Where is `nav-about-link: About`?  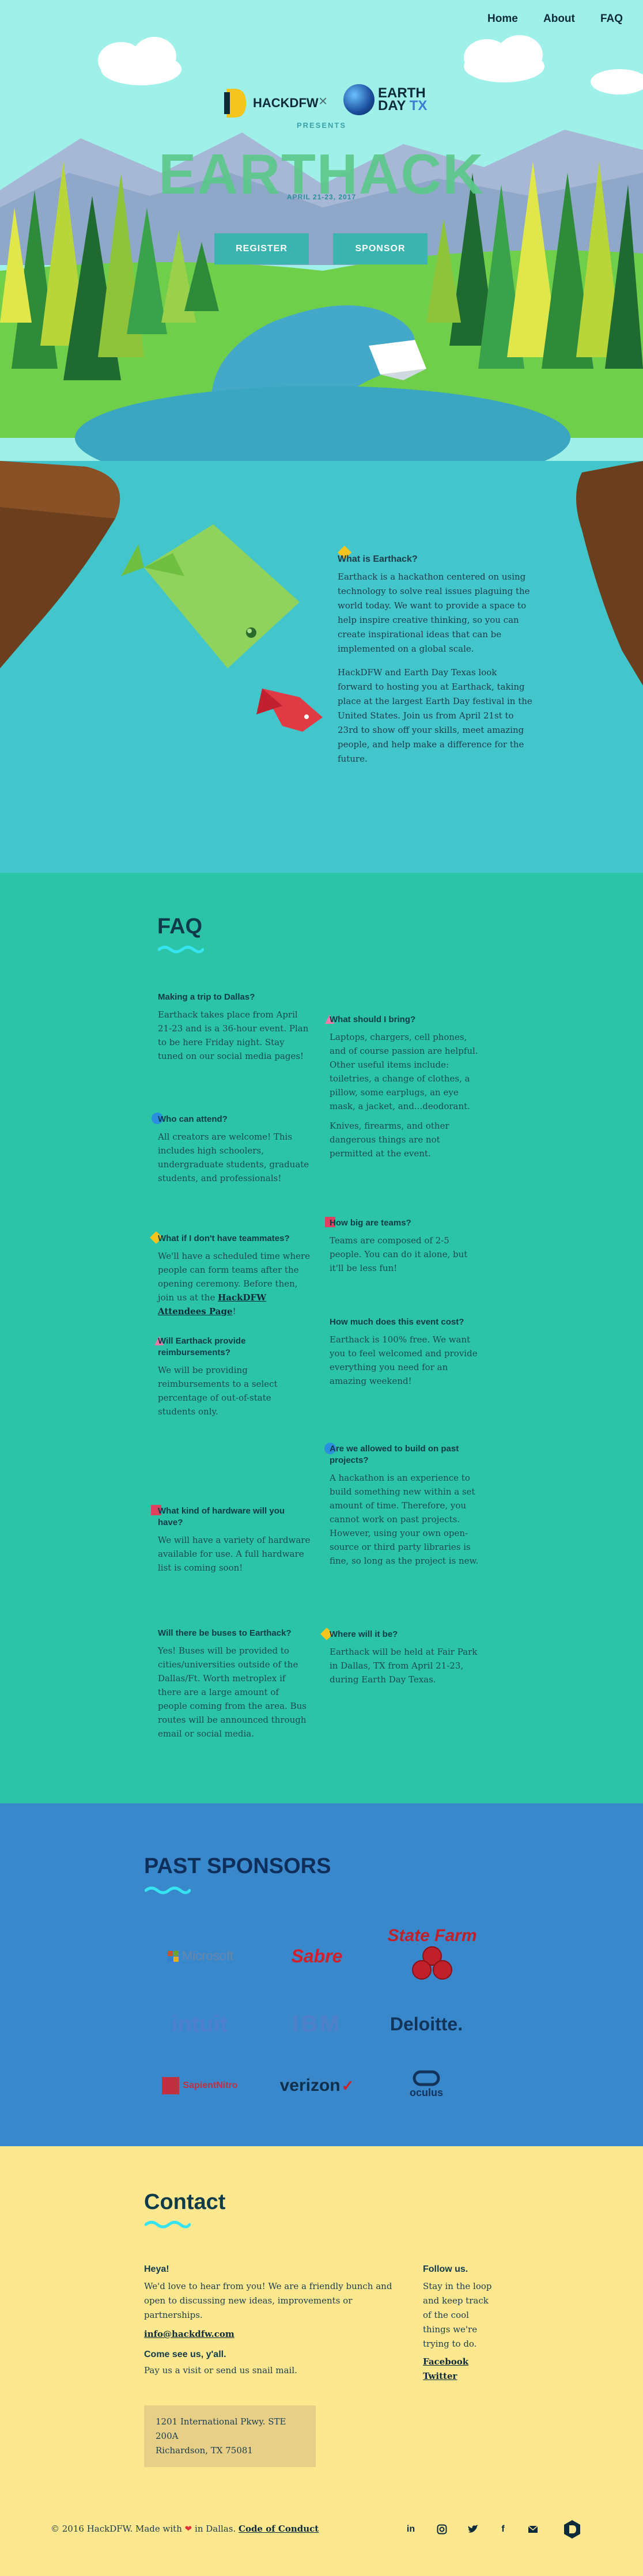
nav-about-link: About is located at coordinates (559, 19).